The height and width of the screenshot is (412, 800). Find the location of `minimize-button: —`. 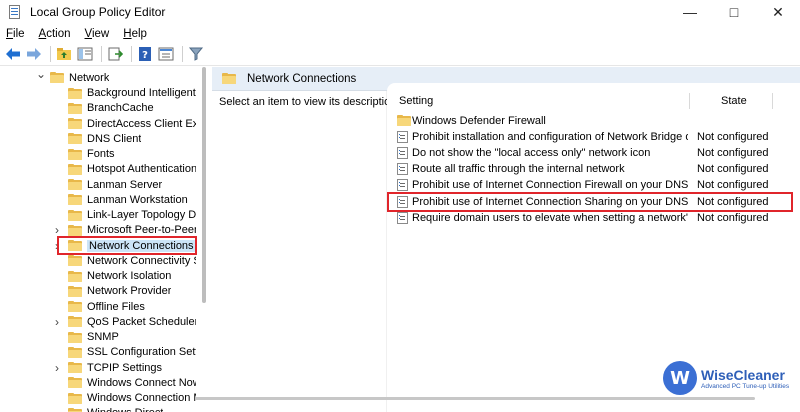

minimize-button: — is located at coordinates (690, 12).